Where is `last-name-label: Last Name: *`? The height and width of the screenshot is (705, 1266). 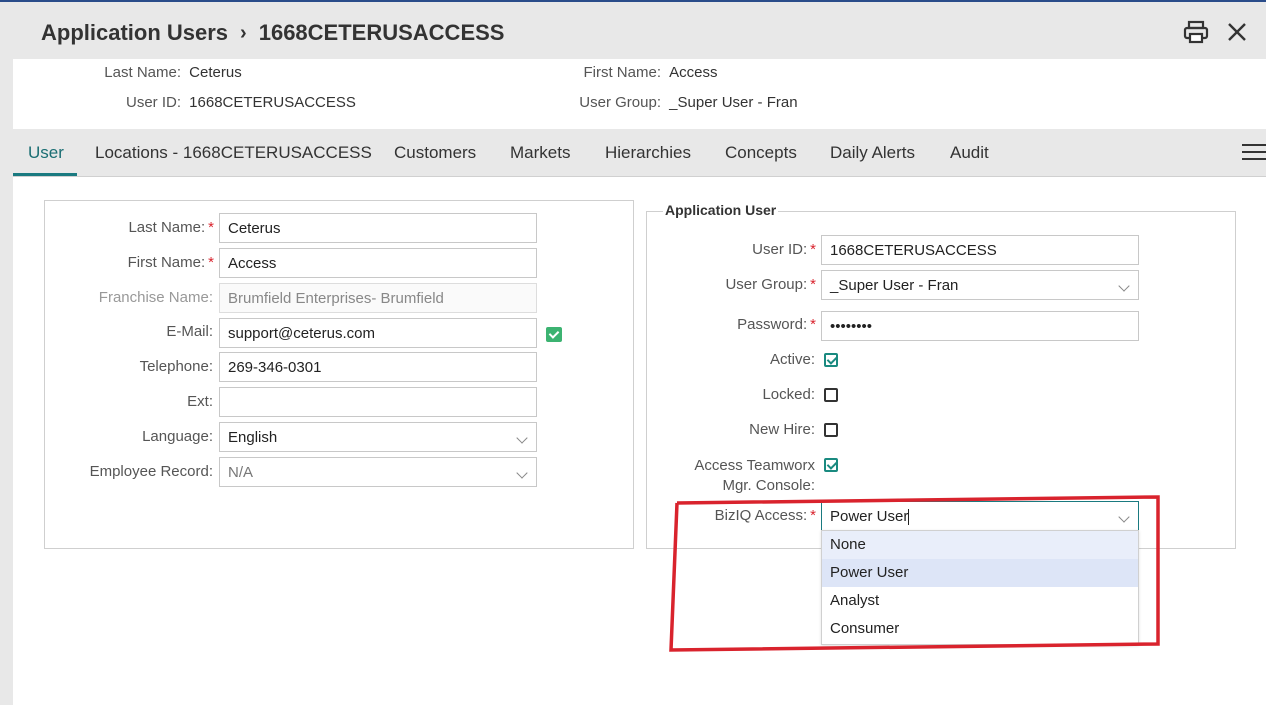
last-name-label: Last Name: * is located at coordinates (171, 227).